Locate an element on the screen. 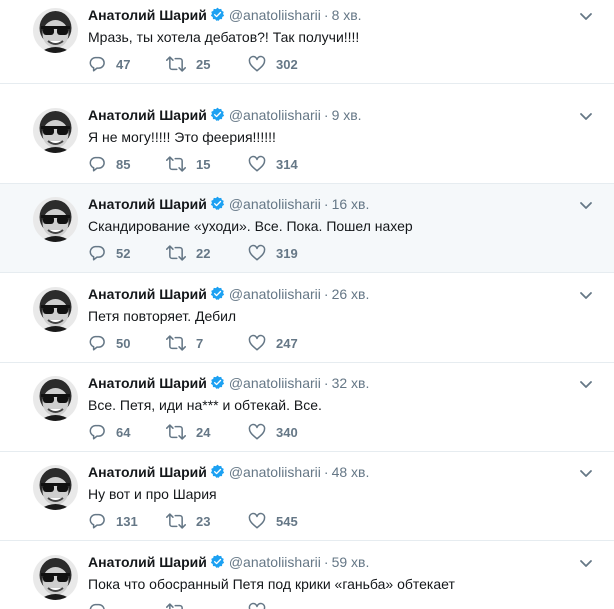 The width and height of the screenshot is (614, 609). like-count: 545 is located at coordinates (287, 521).